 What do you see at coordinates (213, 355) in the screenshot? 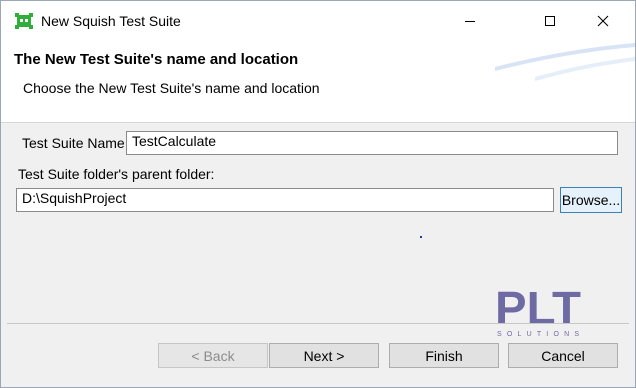
I see `back-button: < Back` at bounding box center [213, 355].